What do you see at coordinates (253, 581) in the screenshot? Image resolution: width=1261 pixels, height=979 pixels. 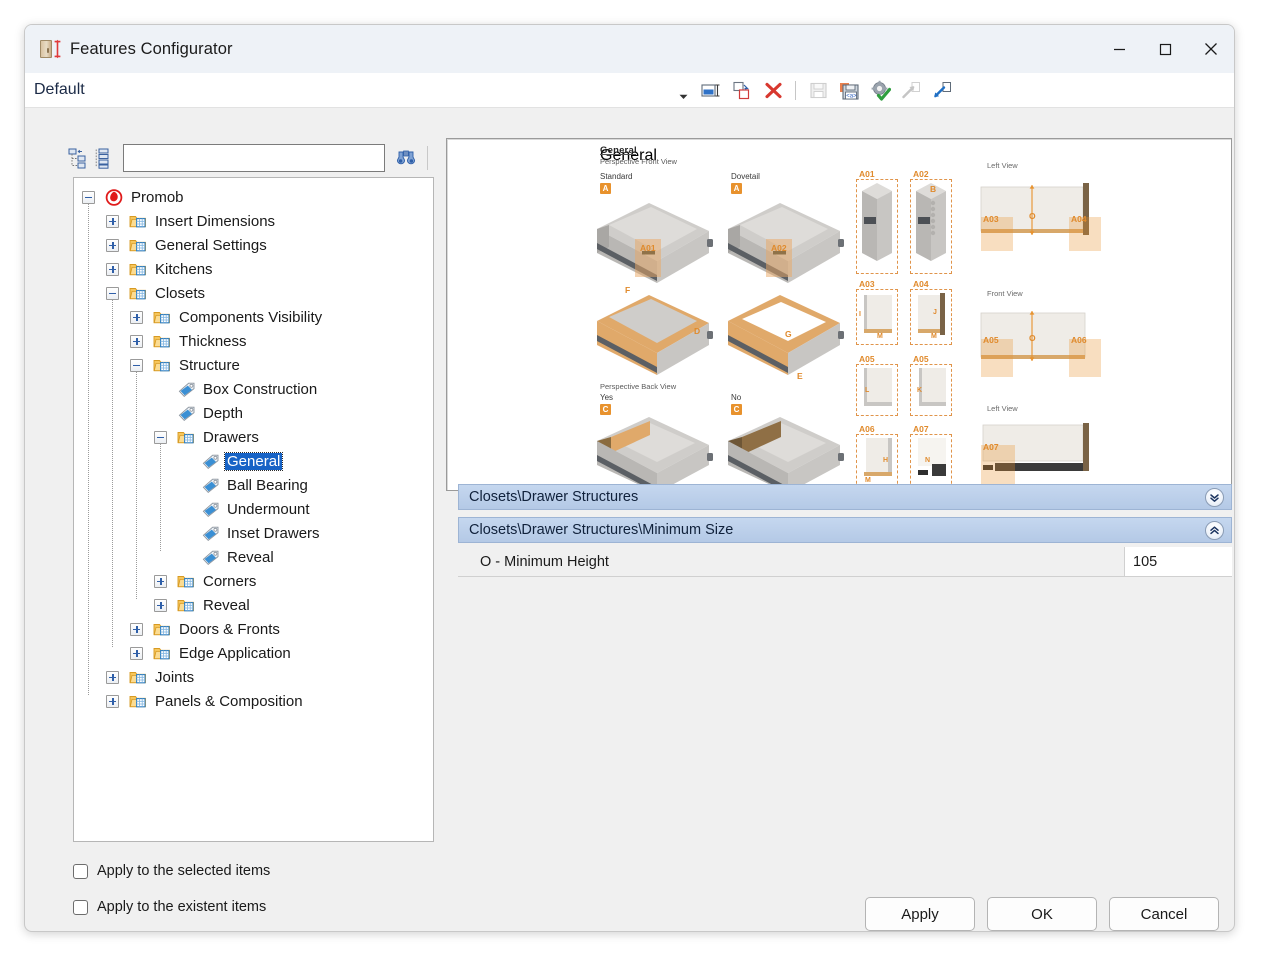 I see `tree-item-corners: Corners` at bounding box center [253, 581].